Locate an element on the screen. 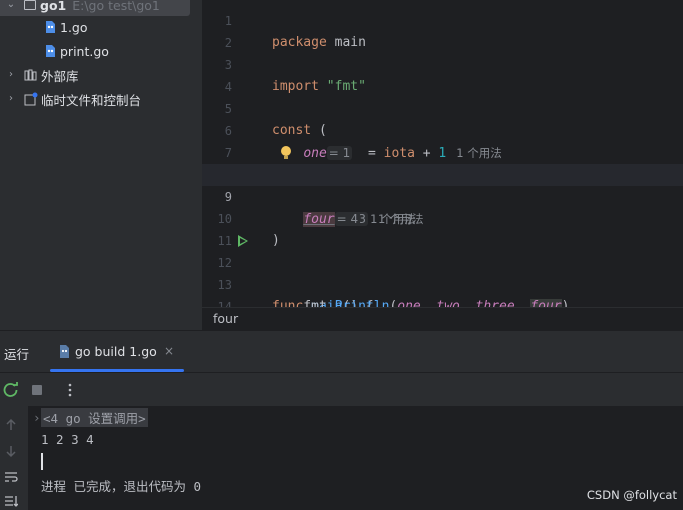 The image size is (683, 510). tree-item-scratches: › 临时文件和控制台 is located at coordinates (101, 99).